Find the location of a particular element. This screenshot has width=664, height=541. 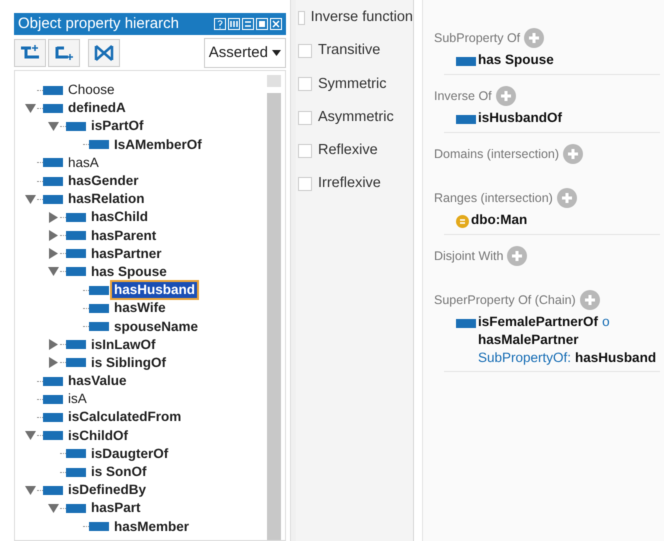

checkbox-label: Transitive is located at coordinates (349, 50).